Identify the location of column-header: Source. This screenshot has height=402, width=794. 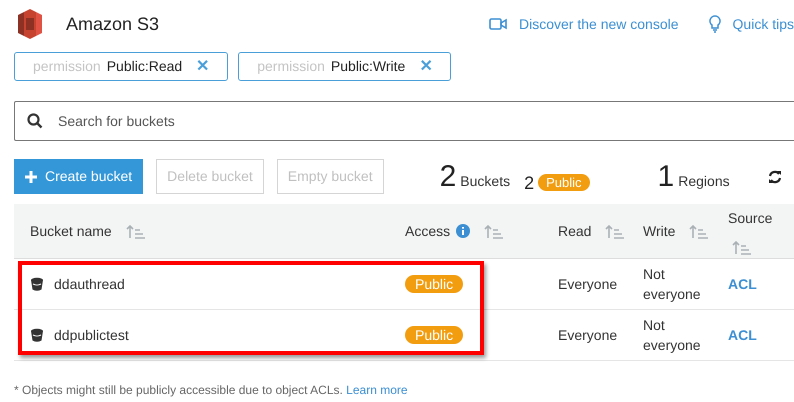
(750, 218).